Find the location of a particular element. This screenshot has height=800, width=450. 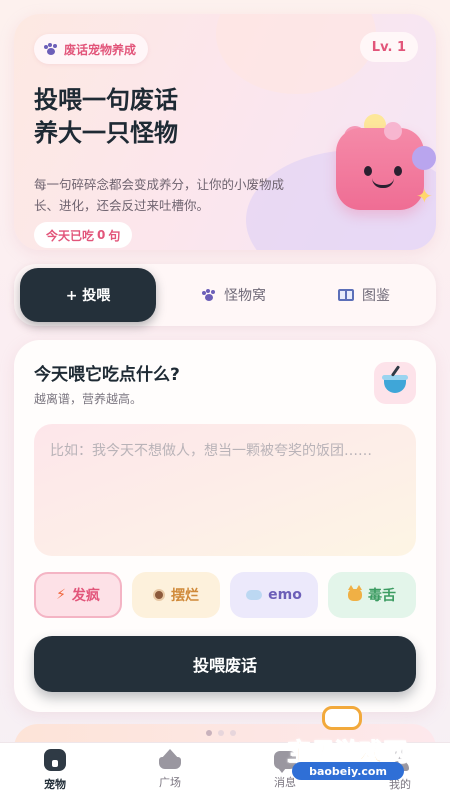

cloud-icon is located at coordinates (254, 595).